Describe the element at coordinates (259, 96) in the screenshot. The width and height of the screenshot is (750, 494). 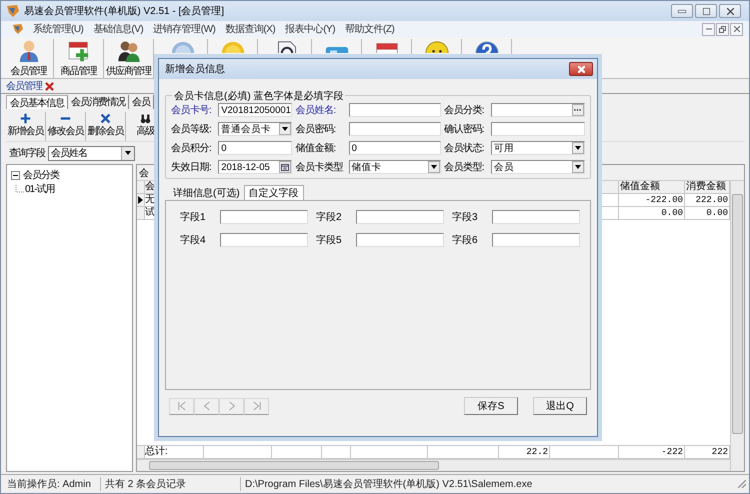
I see `group-title: 会员卡信息(必填) 蓝色字体是必填字段` at that location.